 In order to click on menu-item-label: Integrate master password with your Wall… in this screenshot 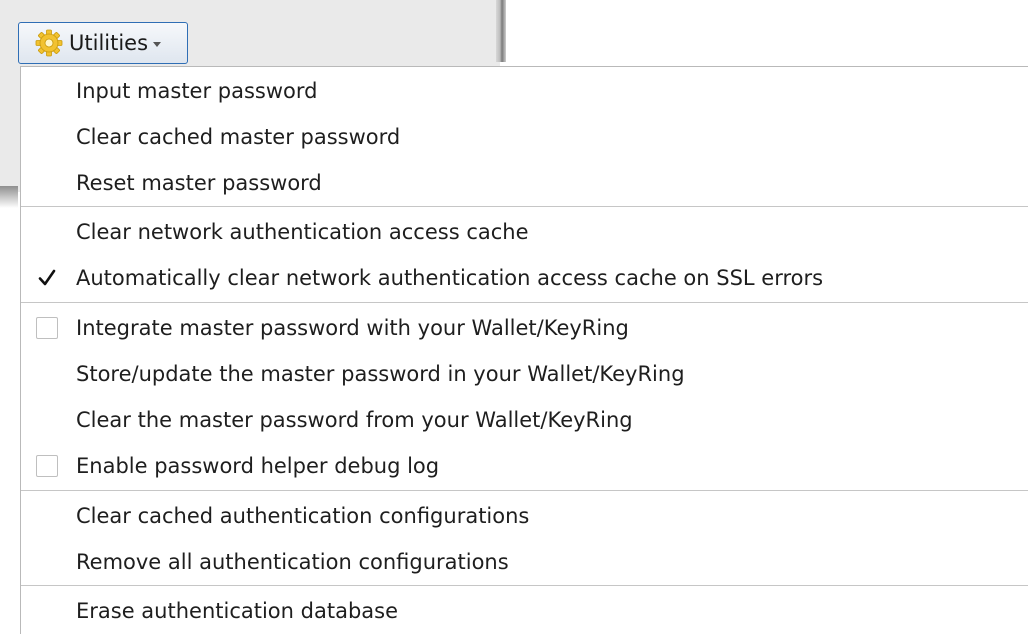, I will do `click(352, 328)`.